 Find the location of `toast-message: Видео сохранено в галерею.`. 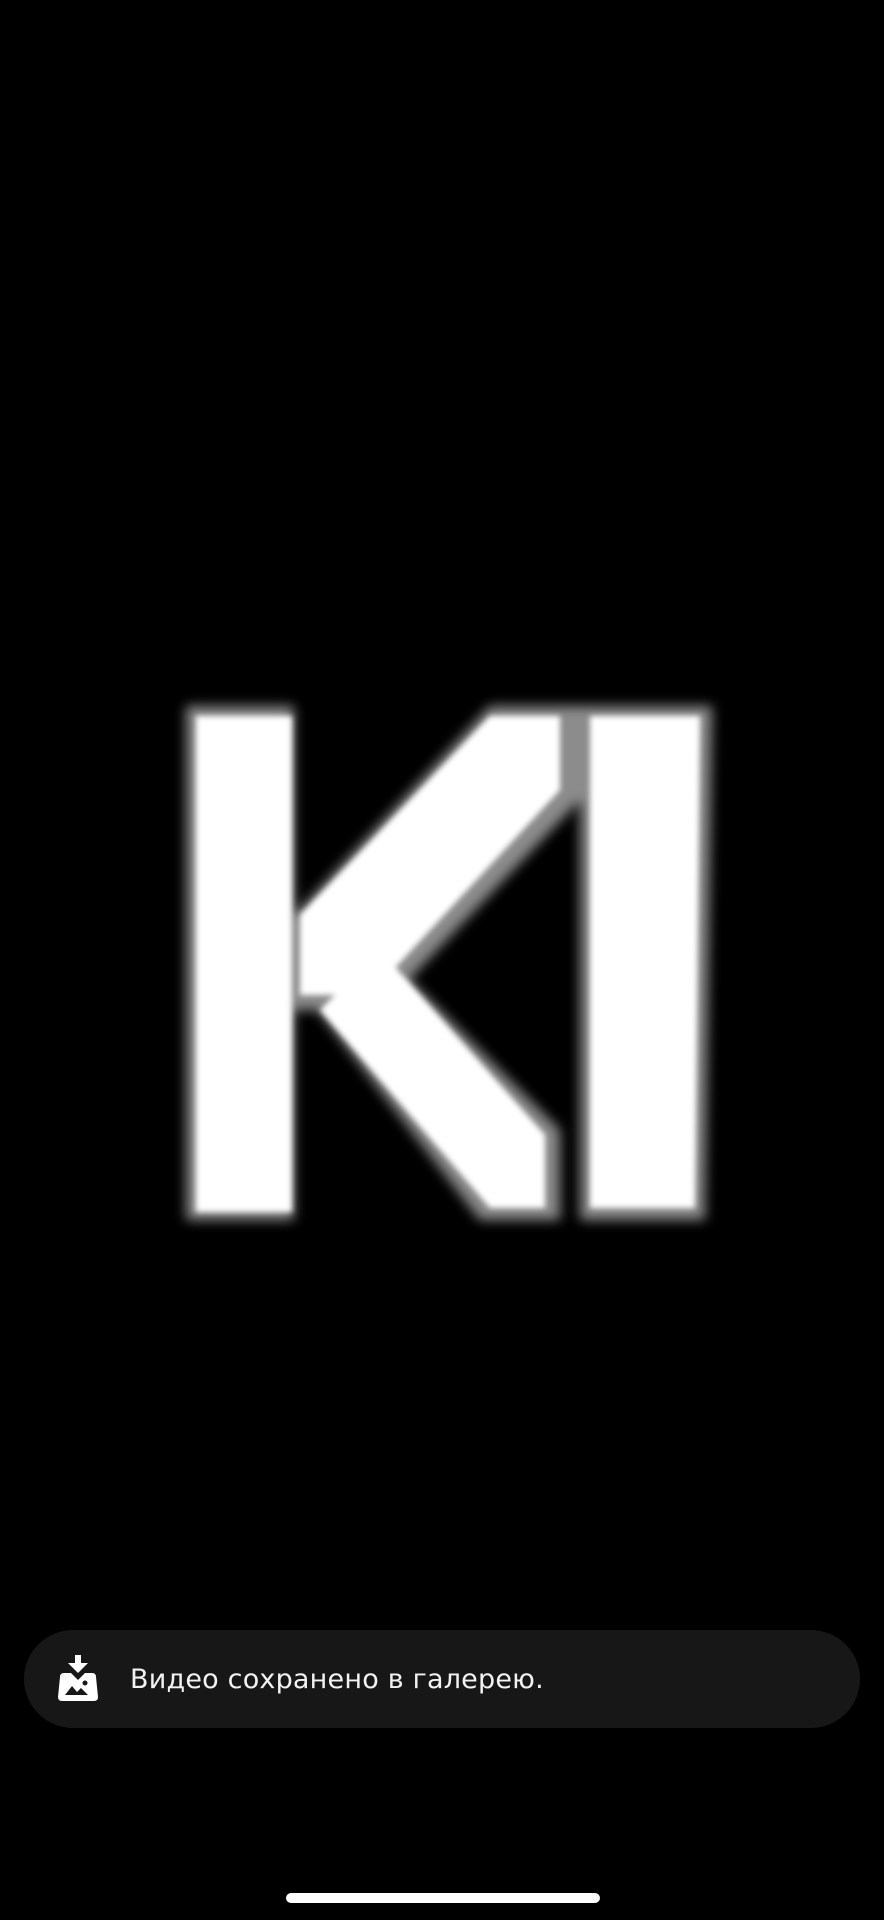

toast-message: Видео сохранено в галерею. is located at coordinates (337, 1679).